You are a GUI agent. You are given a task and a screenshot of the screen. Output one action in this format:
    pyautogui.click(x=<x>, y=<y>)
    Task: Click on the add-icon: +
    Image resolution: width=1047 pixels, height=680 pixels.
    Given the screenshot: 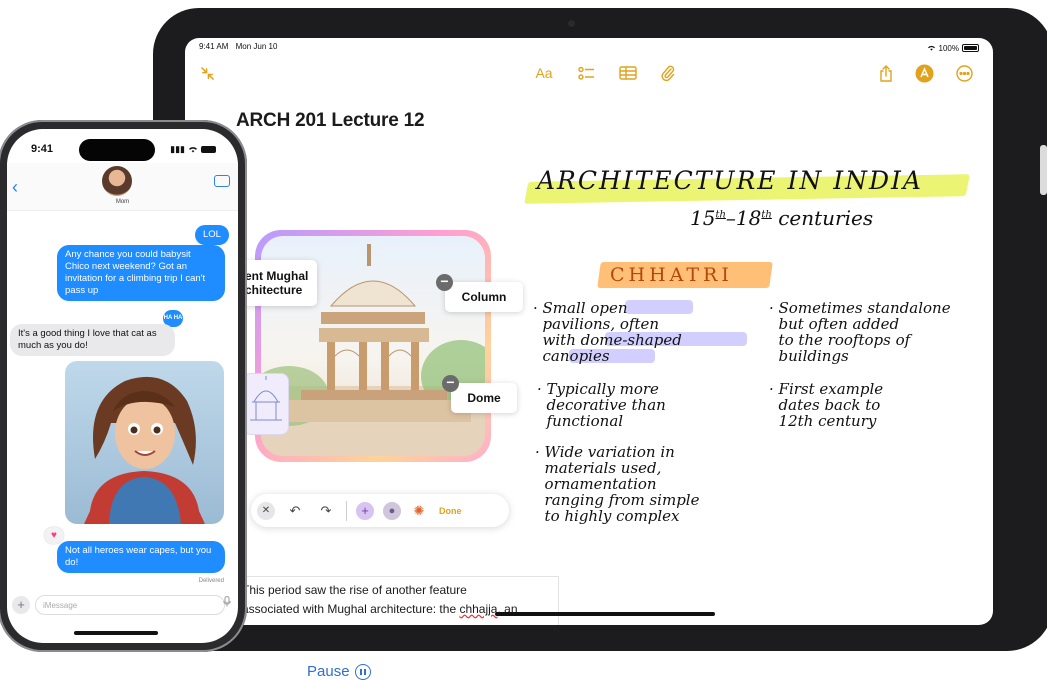 What is the action you would take?
    pyautogui.click(x=365, y=510)
    